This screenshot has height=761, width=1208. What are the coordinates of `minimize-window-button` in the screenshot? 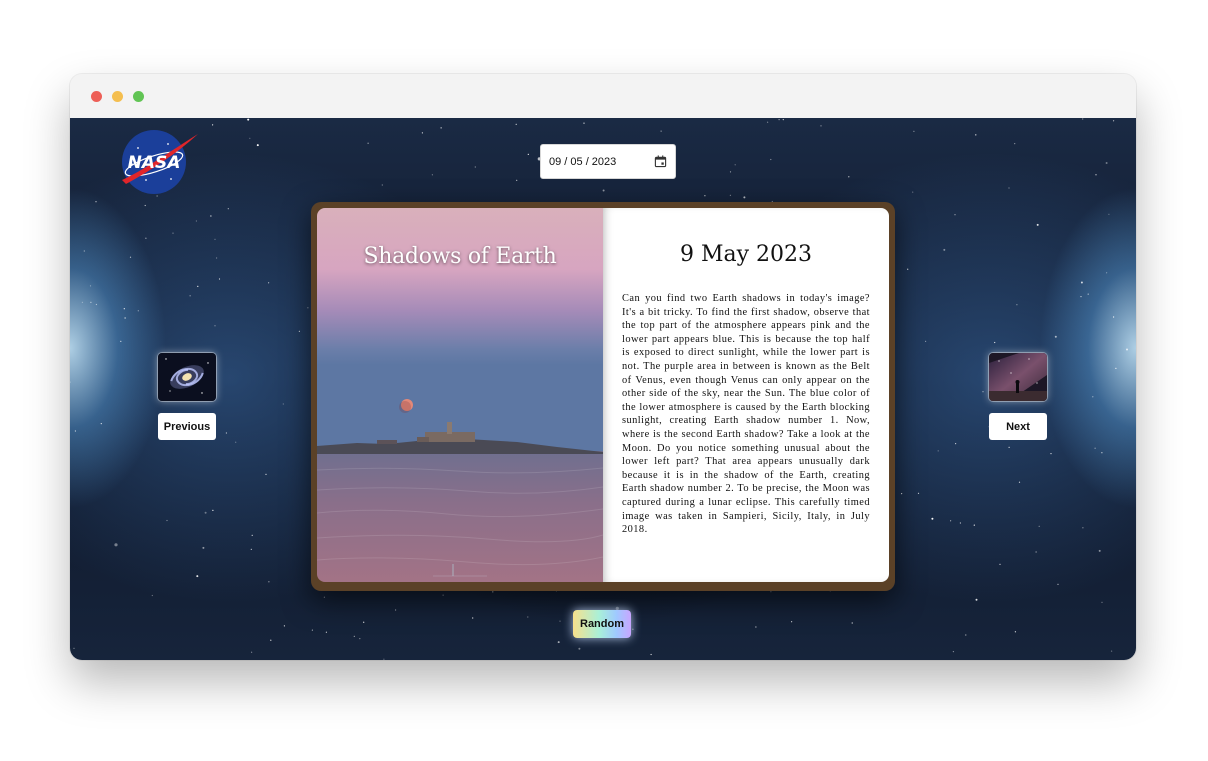 It's located at (117, 96).